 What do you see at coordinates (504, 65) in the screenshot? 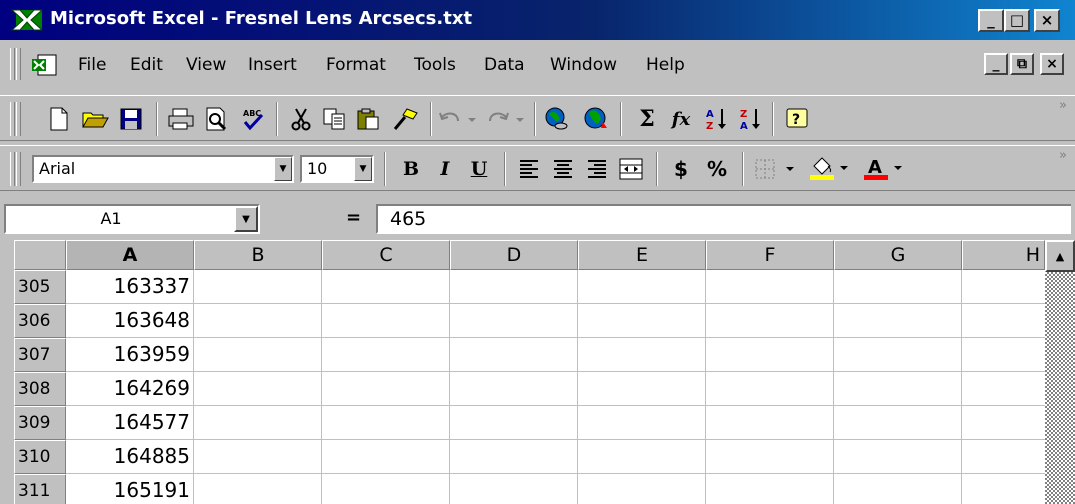
I see `menu-data: Data` at bounding box center [504, 65].